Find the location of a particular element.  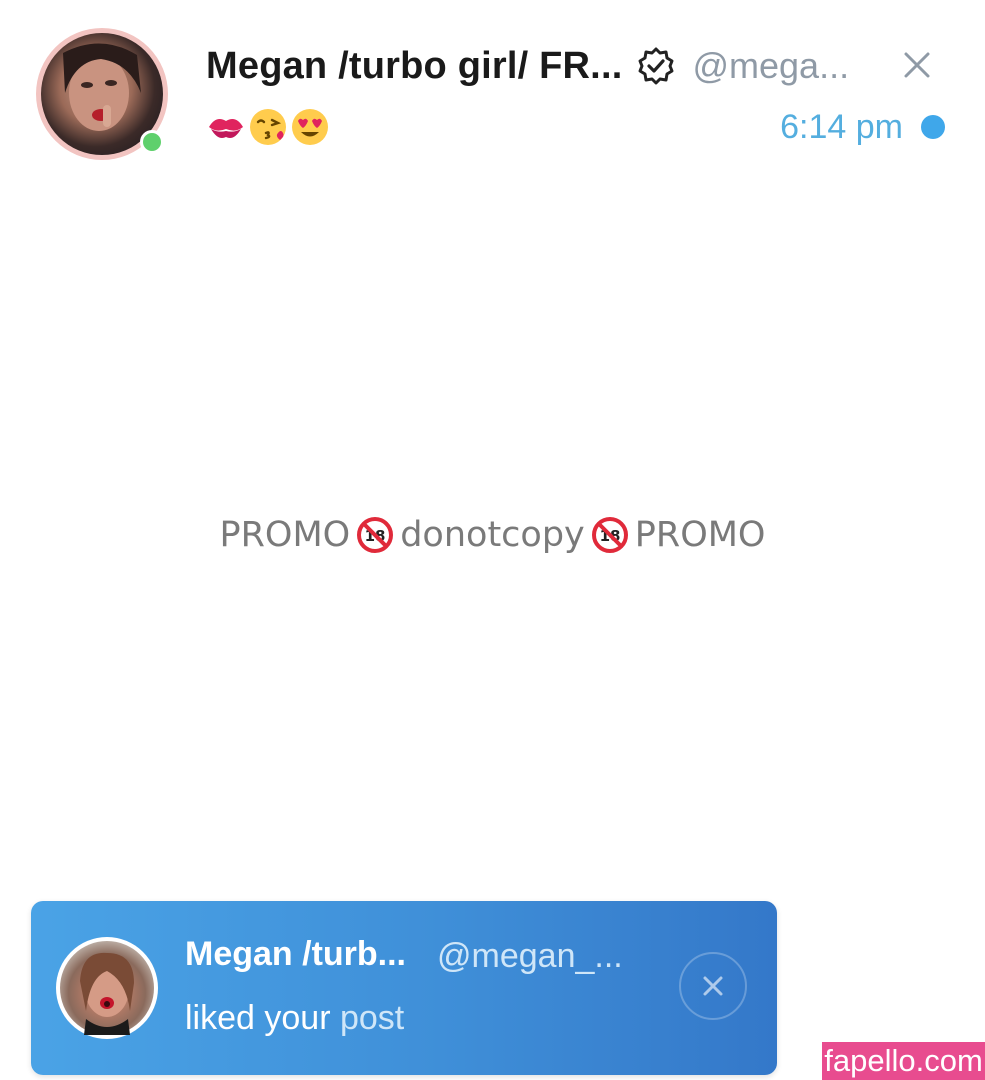

unread-indicator-dot is located at coordinates (933, 127).